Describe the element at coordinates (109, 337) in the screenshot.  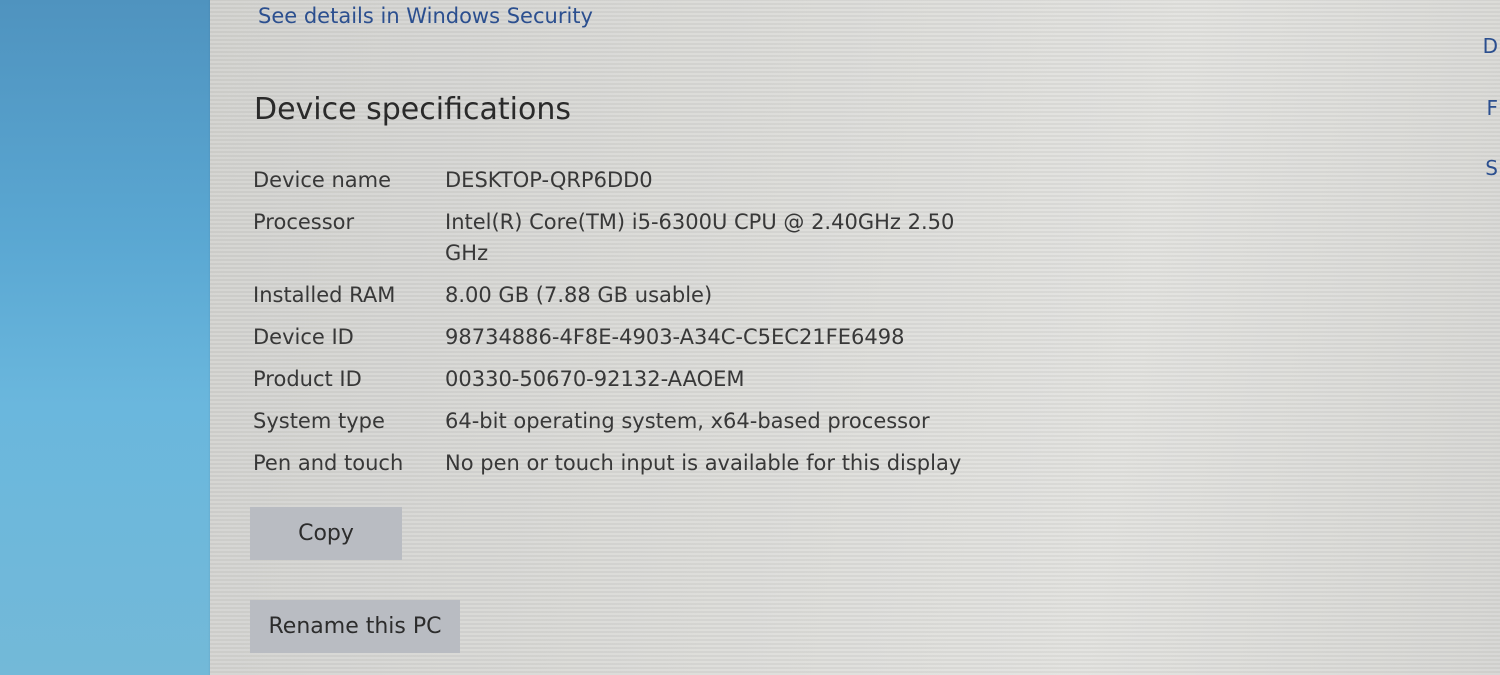
I see `desktop-background` at that location.